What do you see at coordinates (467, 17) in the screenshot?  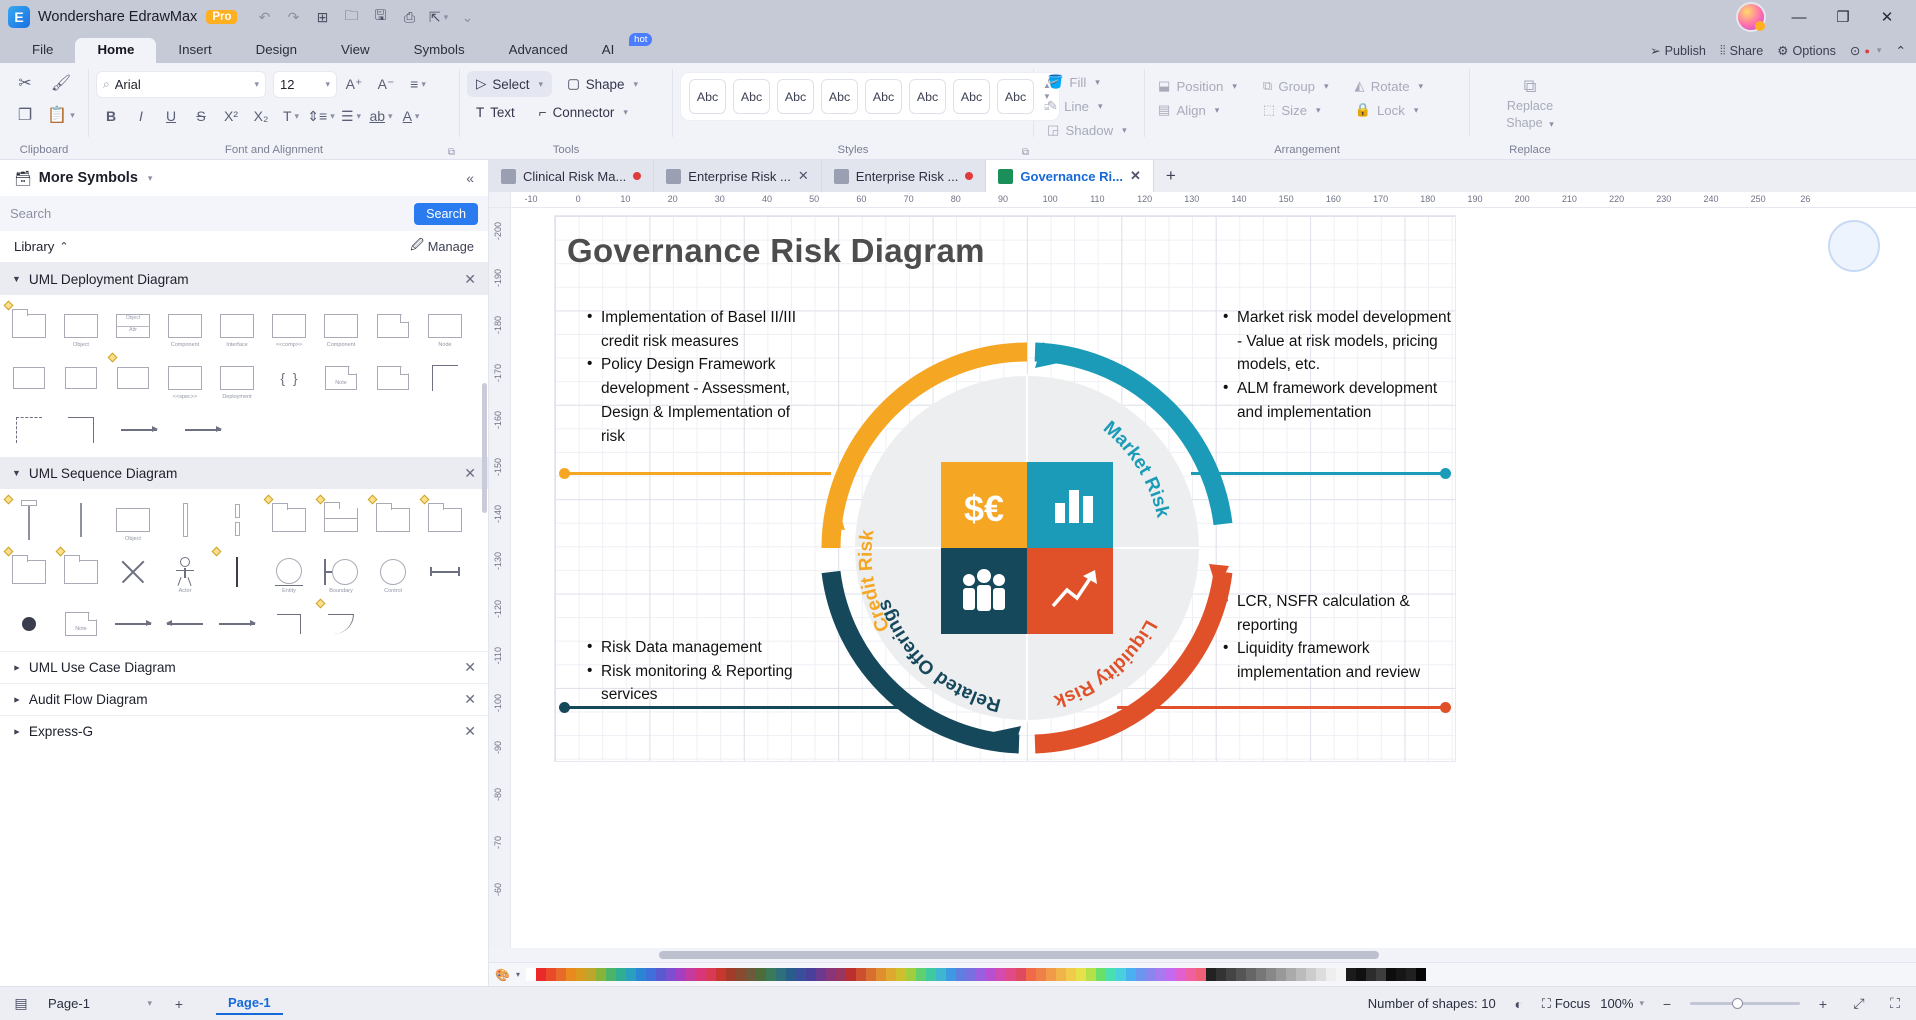 I see `customize-chevron-icon: ⌄` at bounding box center [467, 17].